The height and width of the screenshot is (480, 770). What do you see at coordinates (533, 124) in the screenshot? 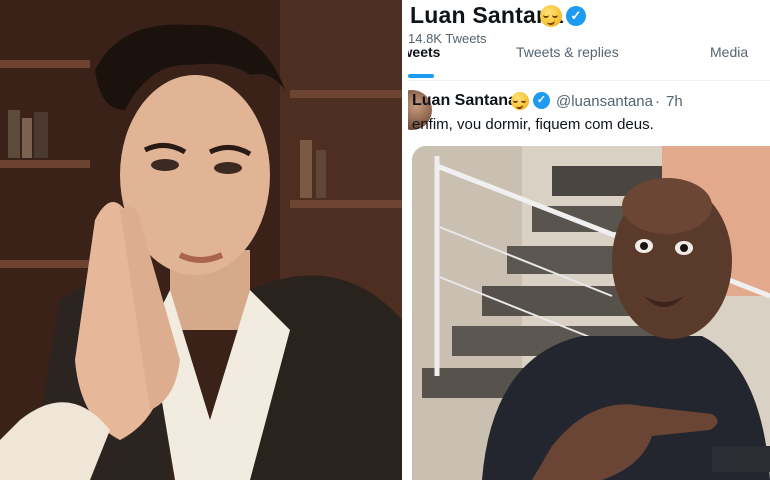
I see `tweet-text: enfim, vou dormir, fiquem com deus.` at bounding box center [533, 124].